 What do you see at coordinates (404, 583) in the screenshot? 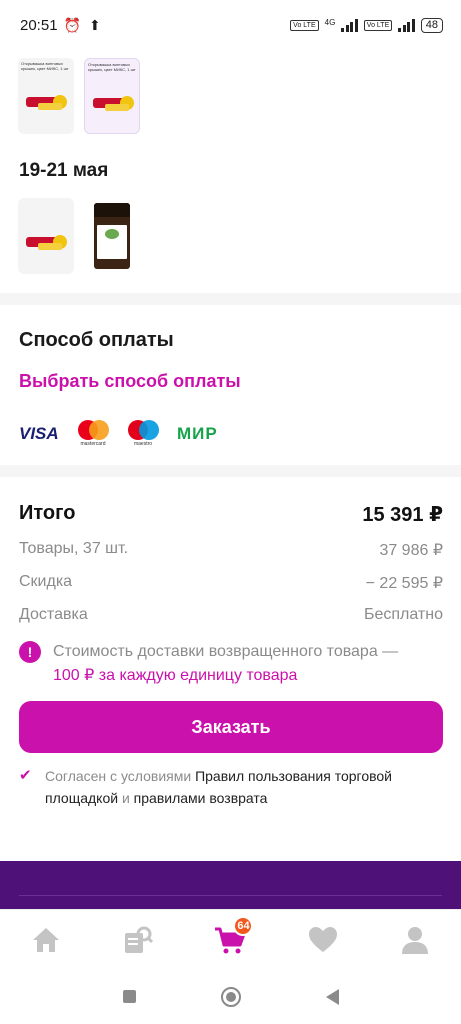
I see `discount-value: − 22 595 ₽` at bounding box center [404, 583].